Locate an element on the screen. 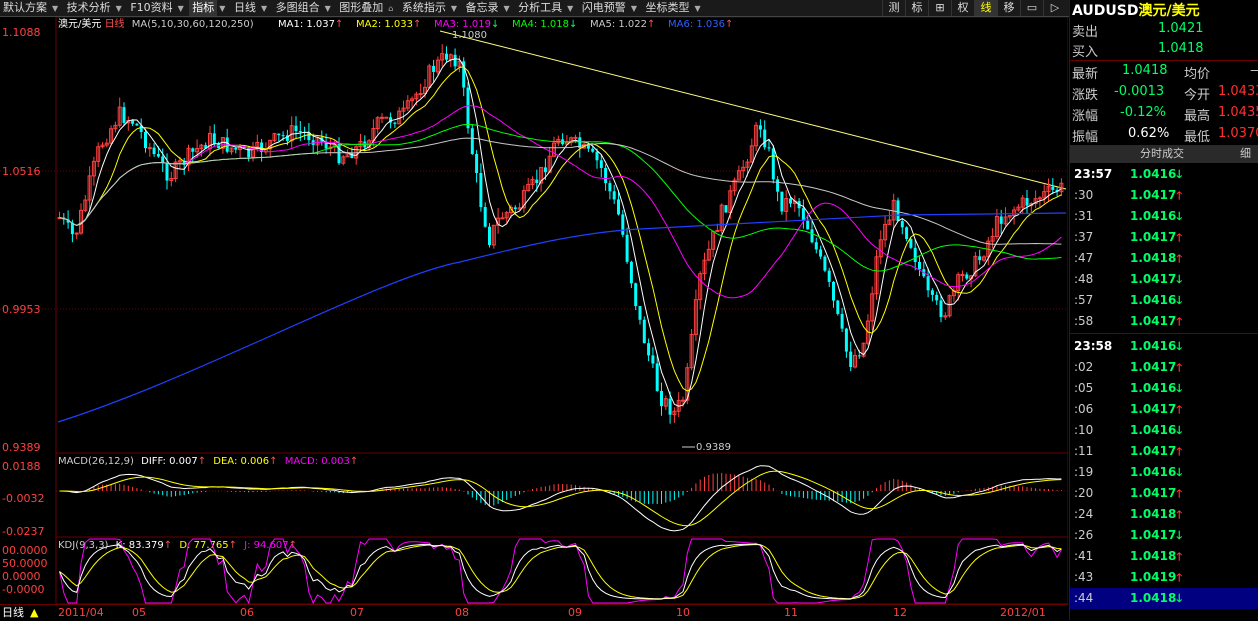 The width and height of the screenshot is (1258, 621). tick-price: 1.0417🡑 is located at coordinates (1156, 237).